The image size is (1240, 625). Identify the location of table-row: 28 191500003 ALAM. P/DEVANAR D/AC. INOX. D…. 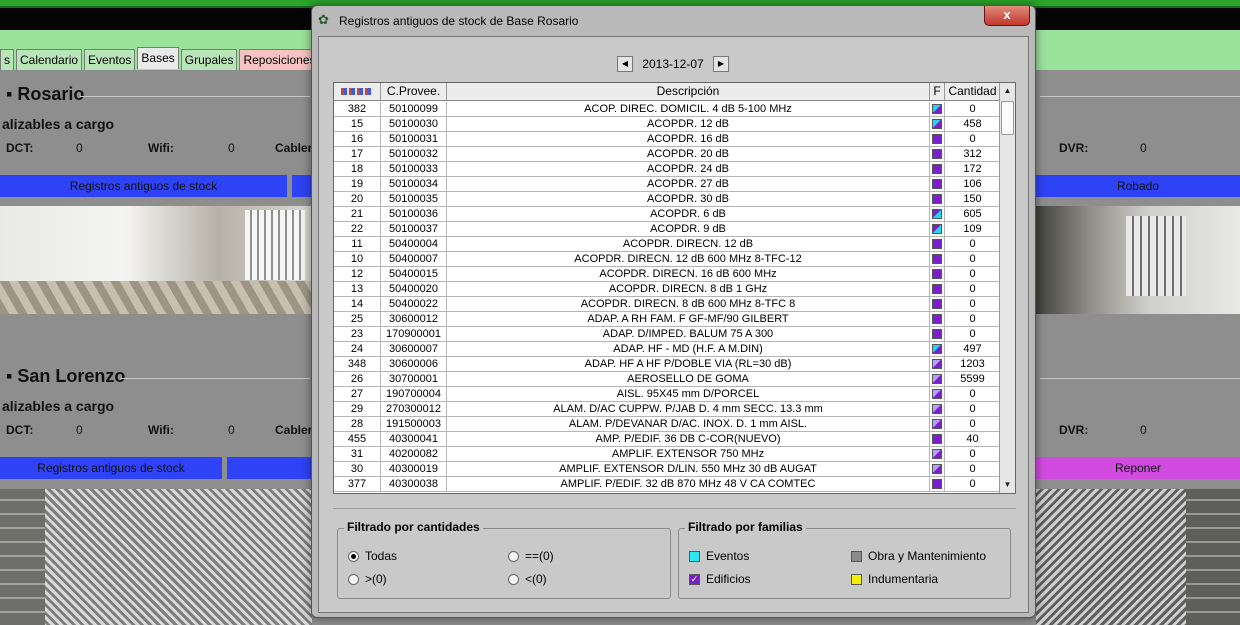
(667, 424).